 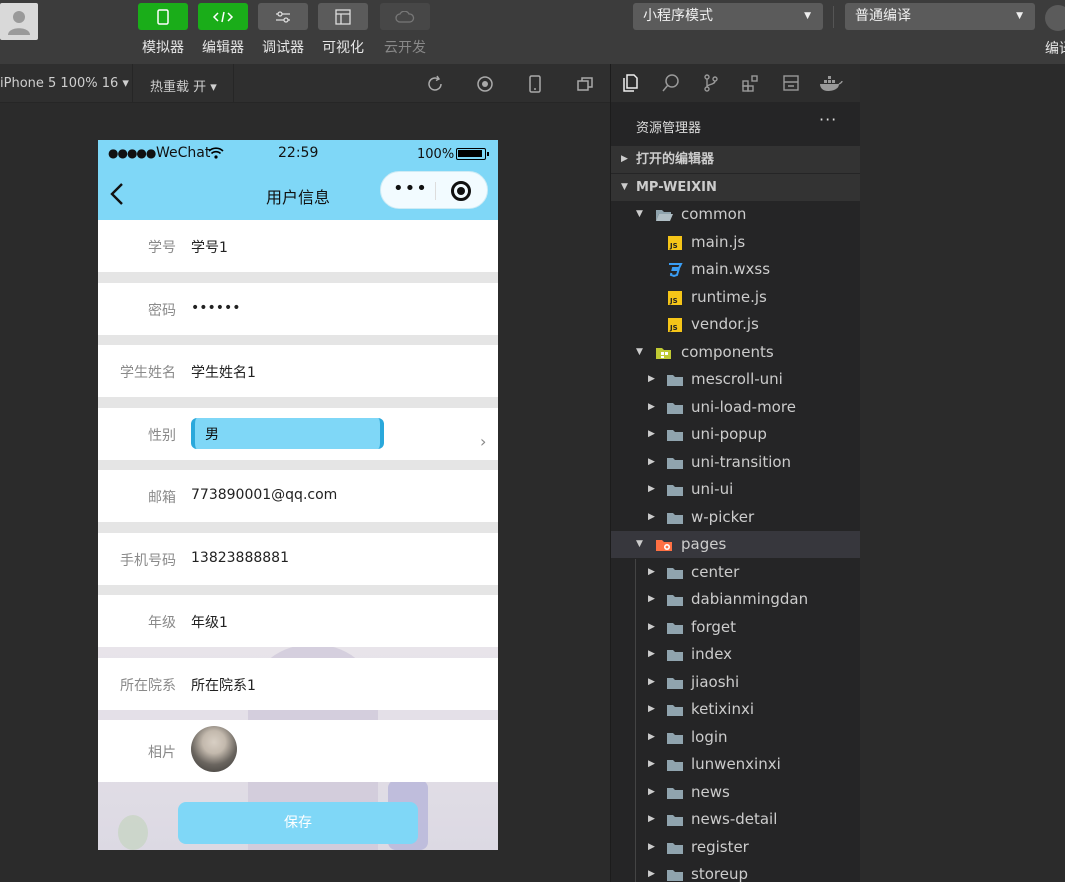 I want to click on simulator-tool: 模拟器, so click(x=163, y=30).